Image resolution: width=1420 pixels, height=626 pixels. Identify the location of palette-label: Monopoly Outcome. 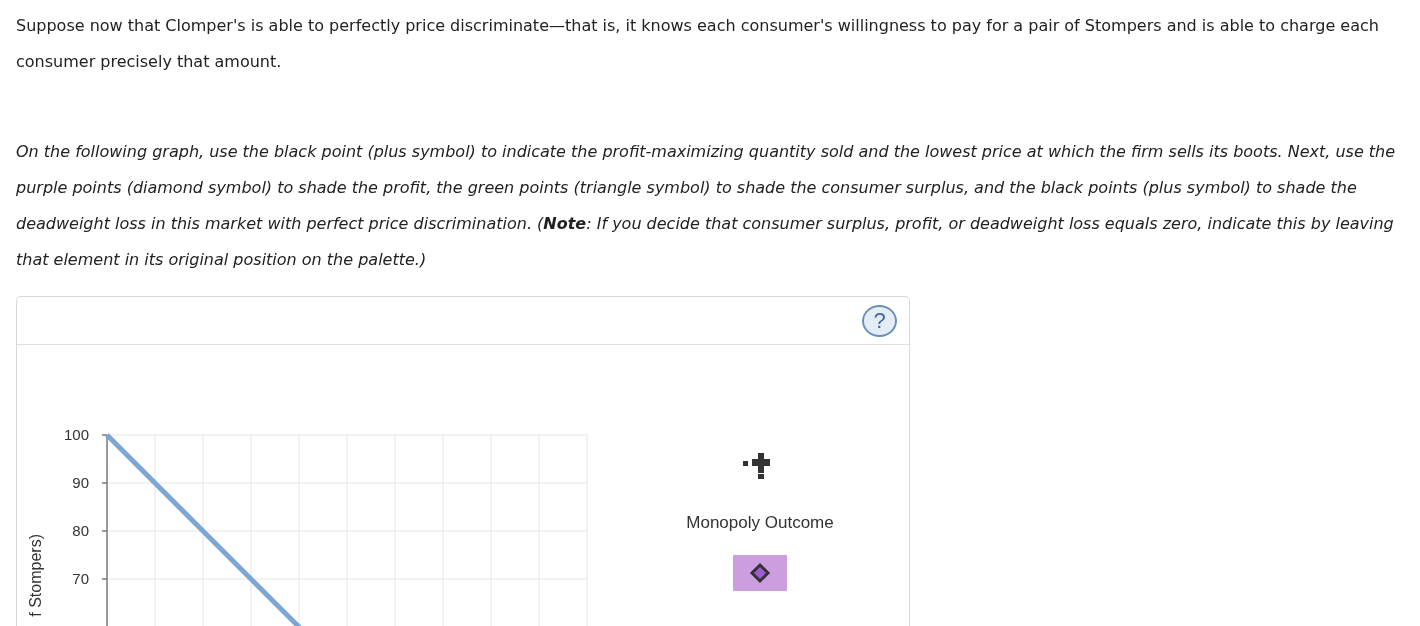
(760, 523).